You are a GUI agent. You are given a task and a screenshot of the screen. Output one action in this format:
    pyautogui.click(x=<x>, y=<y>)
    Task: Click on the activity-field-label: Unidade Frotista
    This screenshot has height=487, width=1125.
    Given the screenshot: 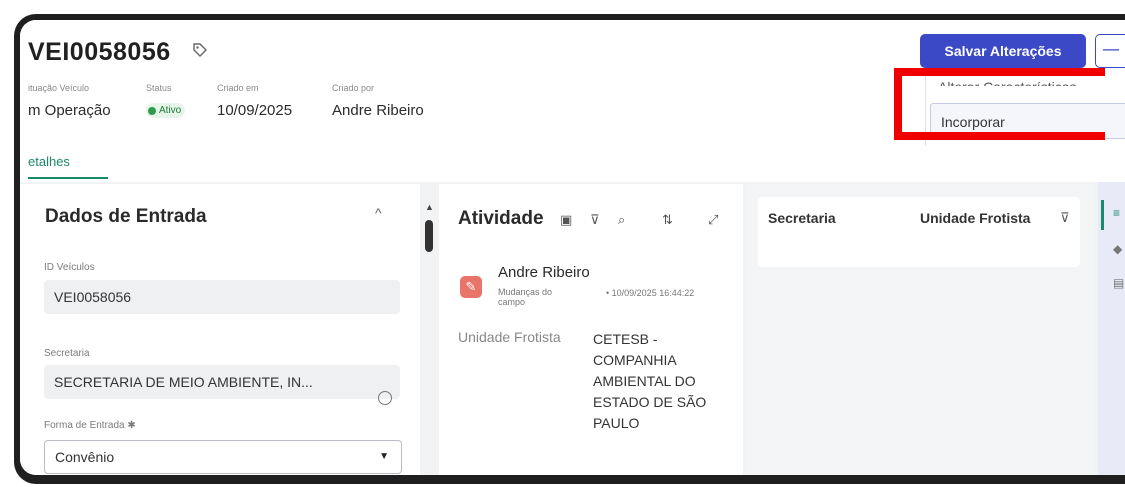 What is the action you would take?
    pyautogui.click(x=509, y=337)
    